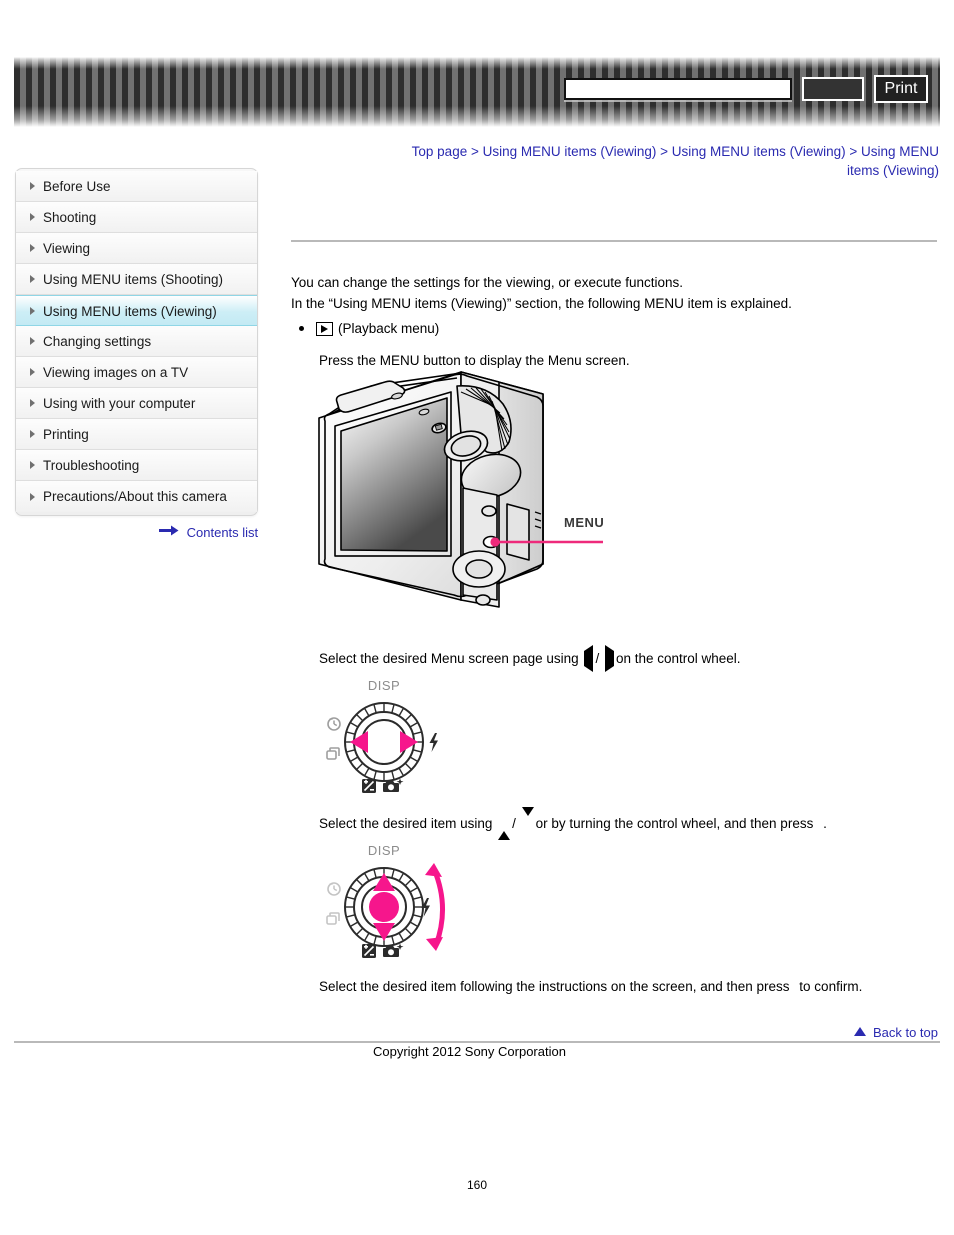  I want to click on arrow-down-icon, so click(527, 819).